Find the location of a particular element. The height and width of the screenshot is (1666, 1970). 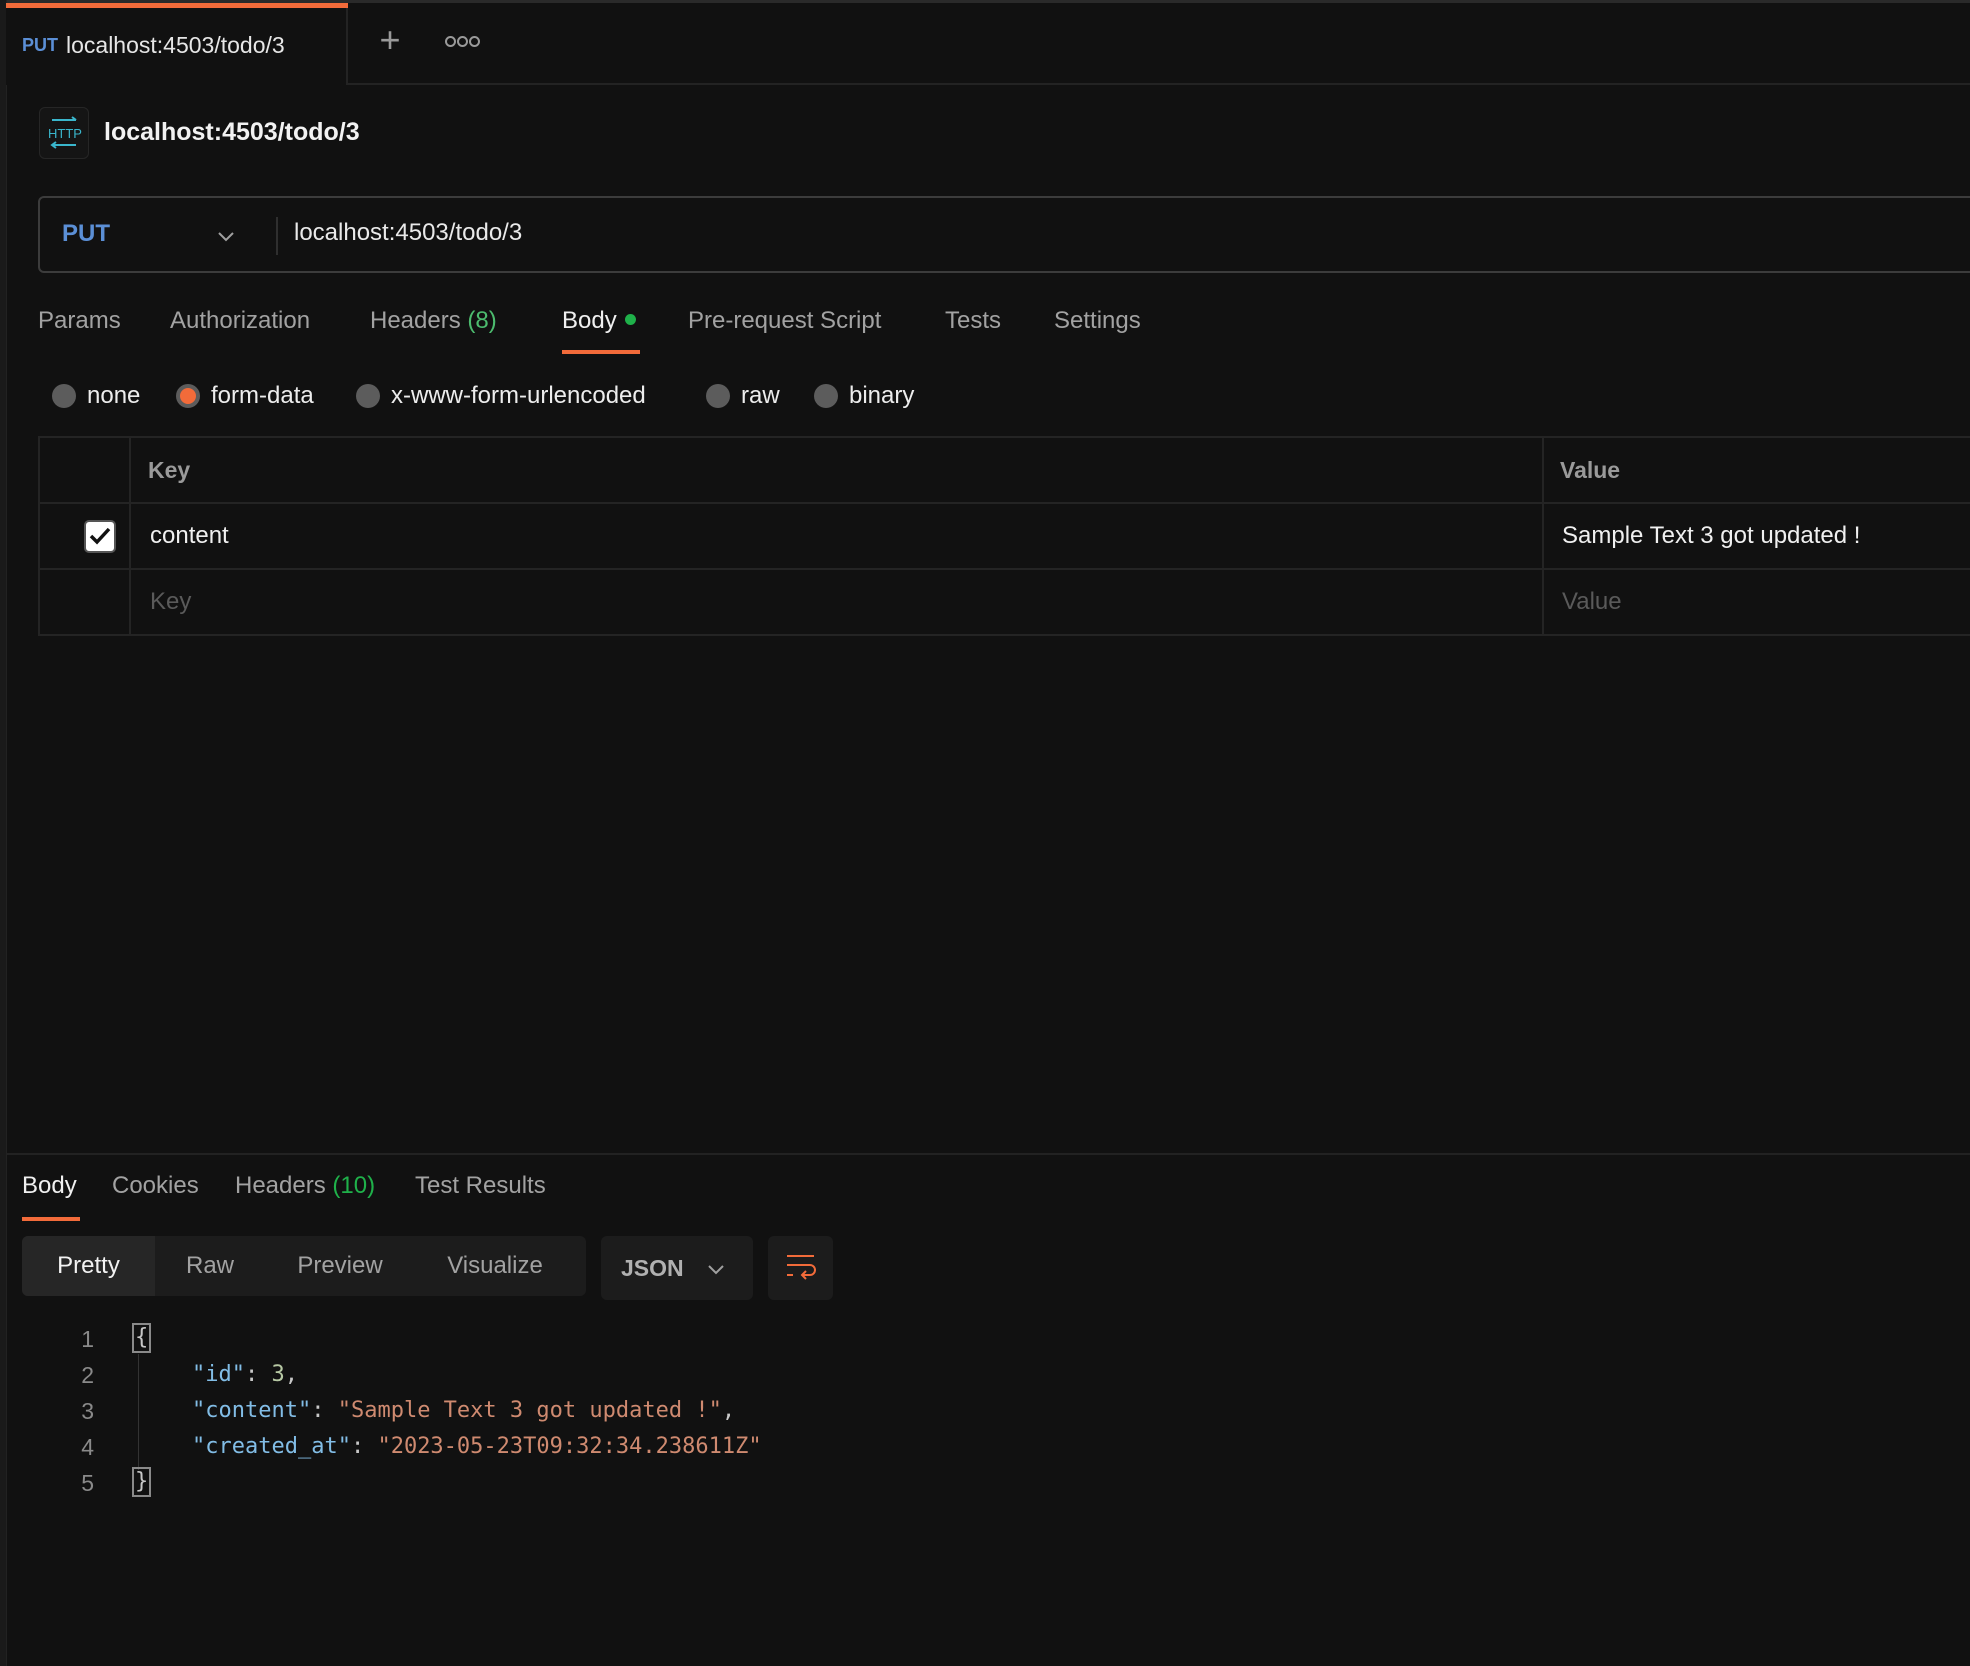

line-number: 1 is located at coordinates (87, 1339).